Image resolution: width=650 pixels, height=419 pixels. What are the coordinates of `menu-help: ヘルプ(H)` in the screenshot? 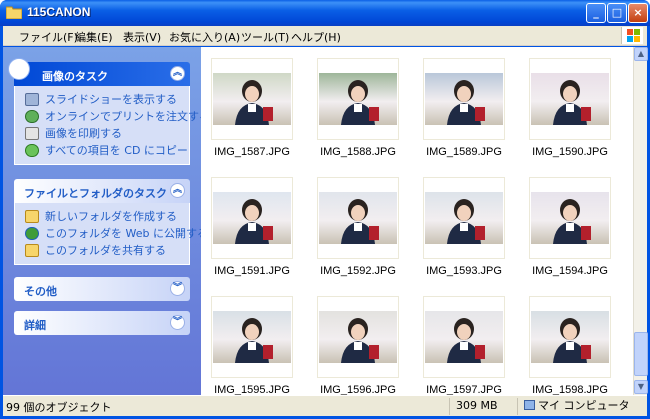 It's located at (316, 37).